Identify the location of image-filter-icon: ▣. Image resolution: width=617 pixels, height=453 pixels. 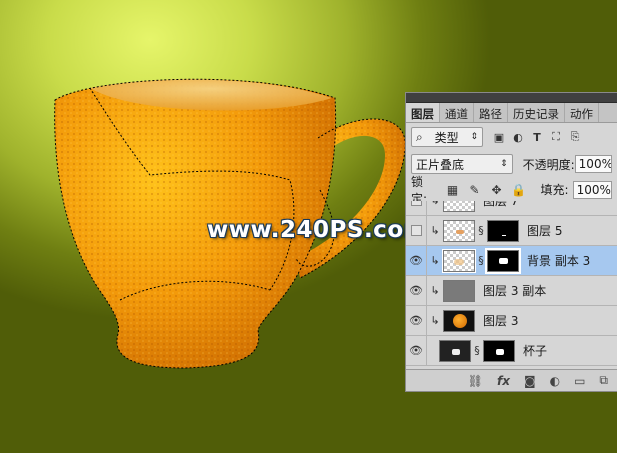
(499, 137).